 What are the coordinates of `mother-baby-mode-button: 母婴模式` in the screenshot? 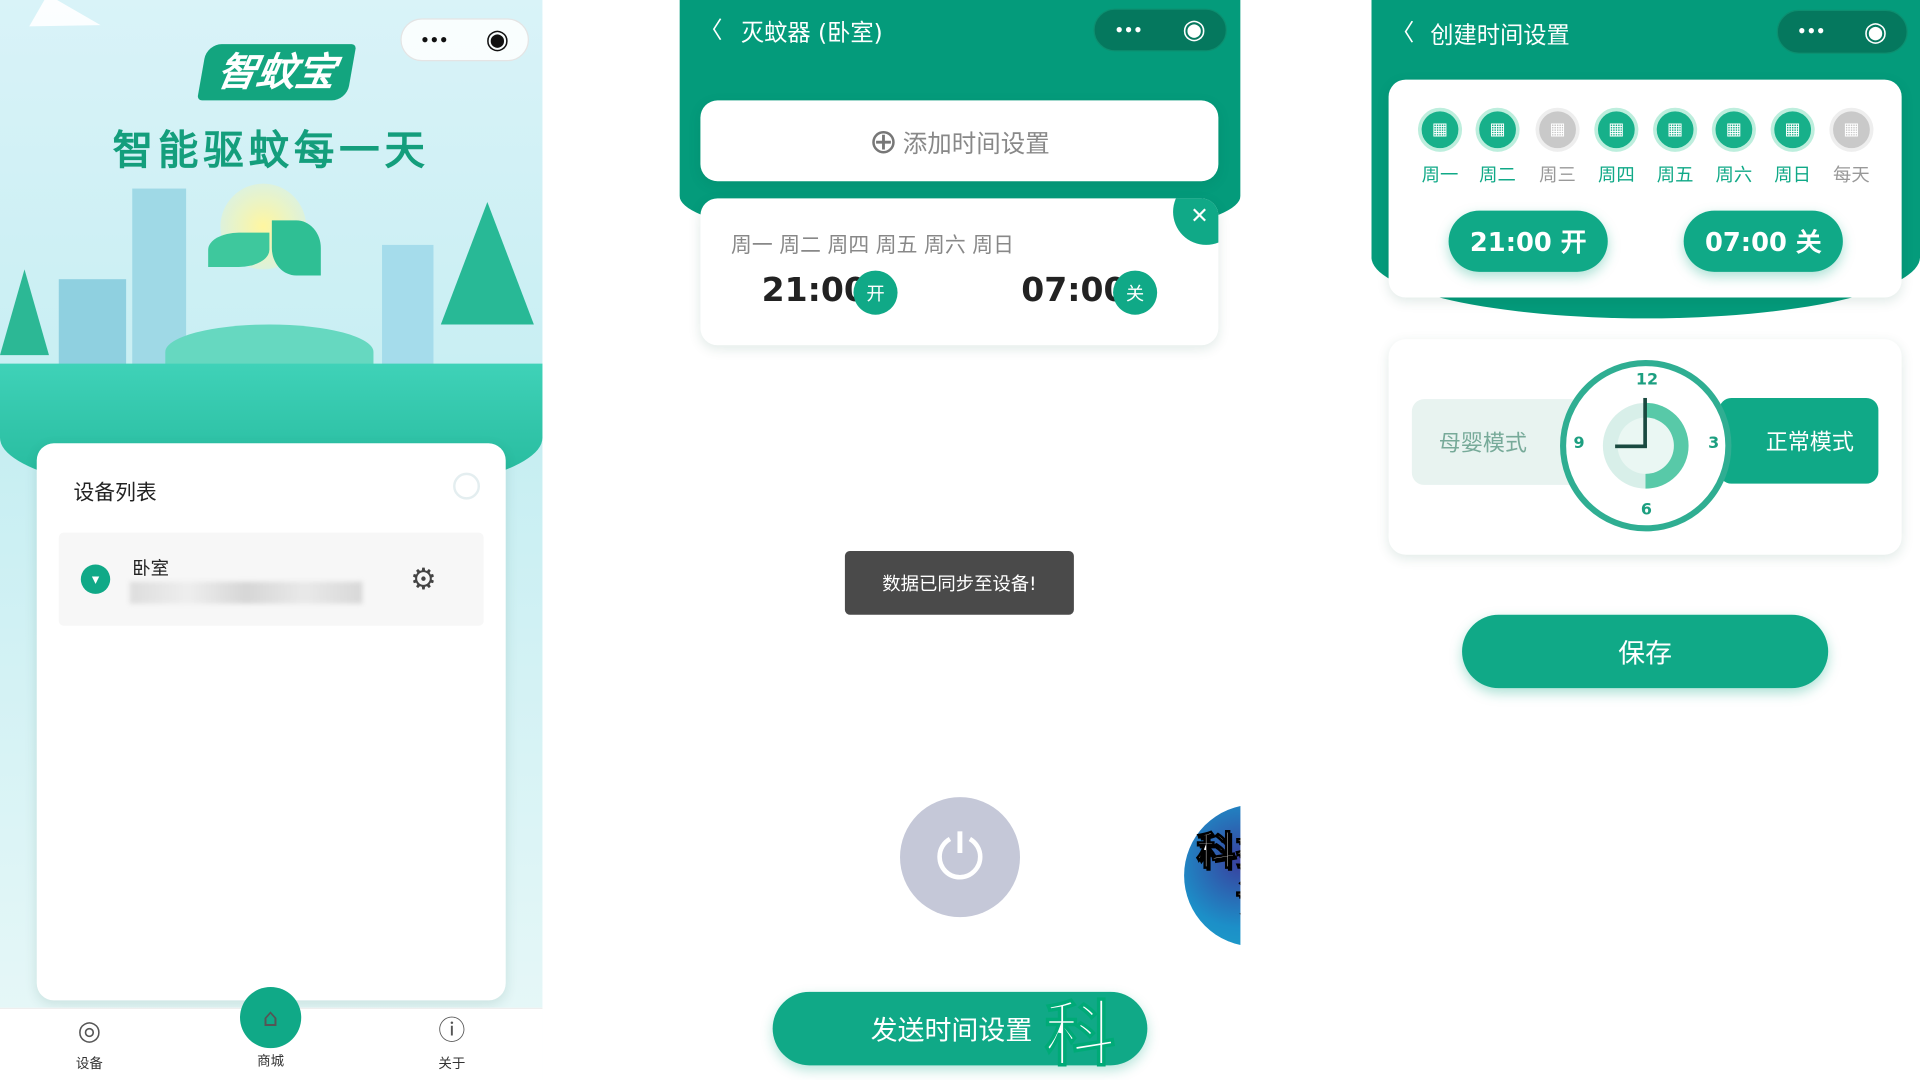 It's located at (1497, 442).